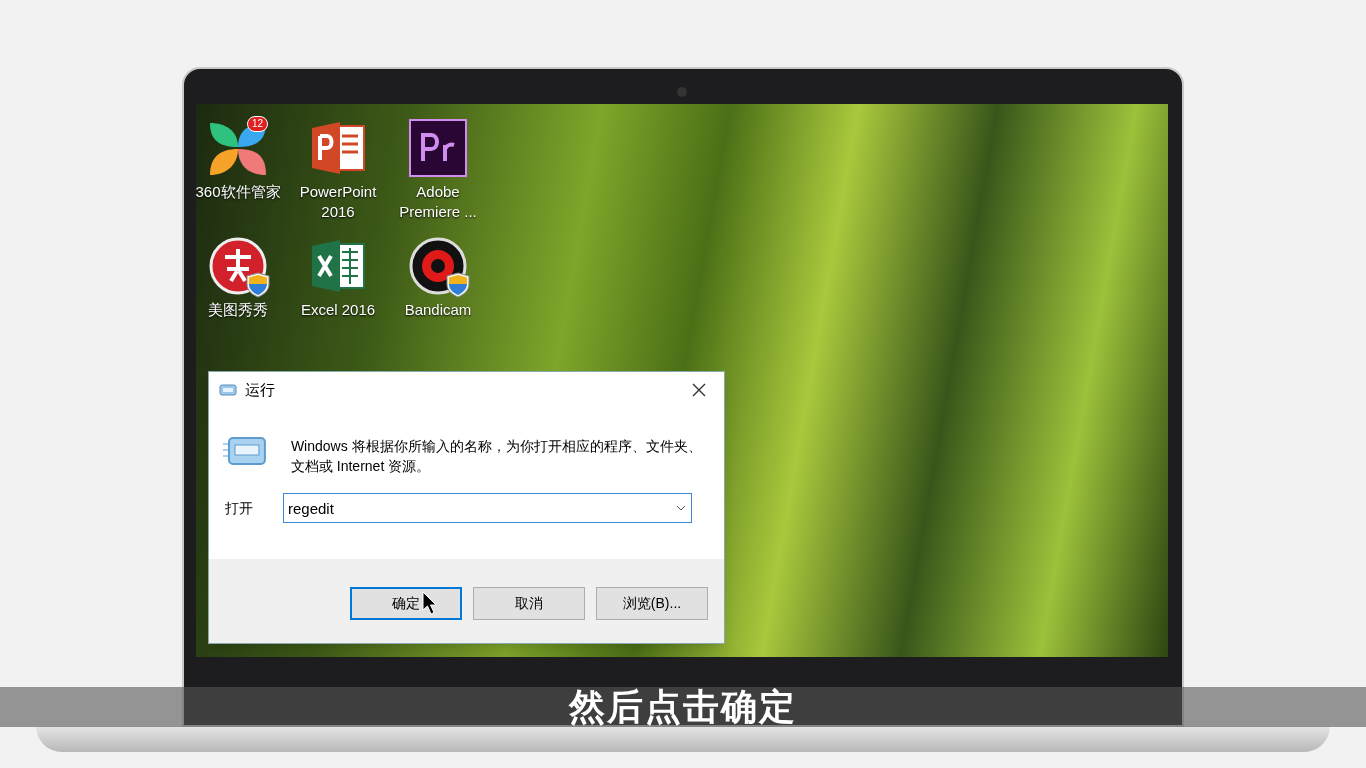  What do you see at coordinates (438, 310) in the screenshot?
I see `icon-label: Bandicam` at bounding box center [438, 310].